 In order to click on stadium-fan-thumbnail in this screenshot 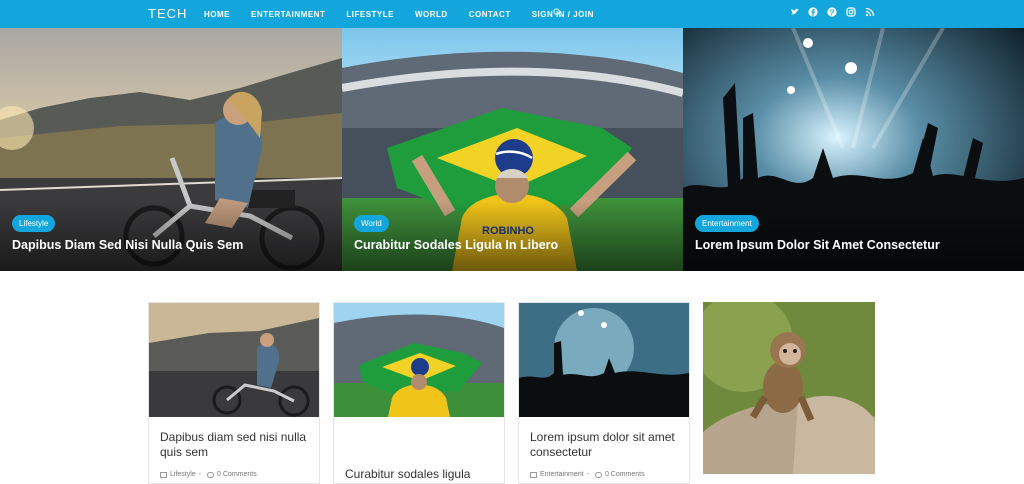, I will do `click(419, 360)`.